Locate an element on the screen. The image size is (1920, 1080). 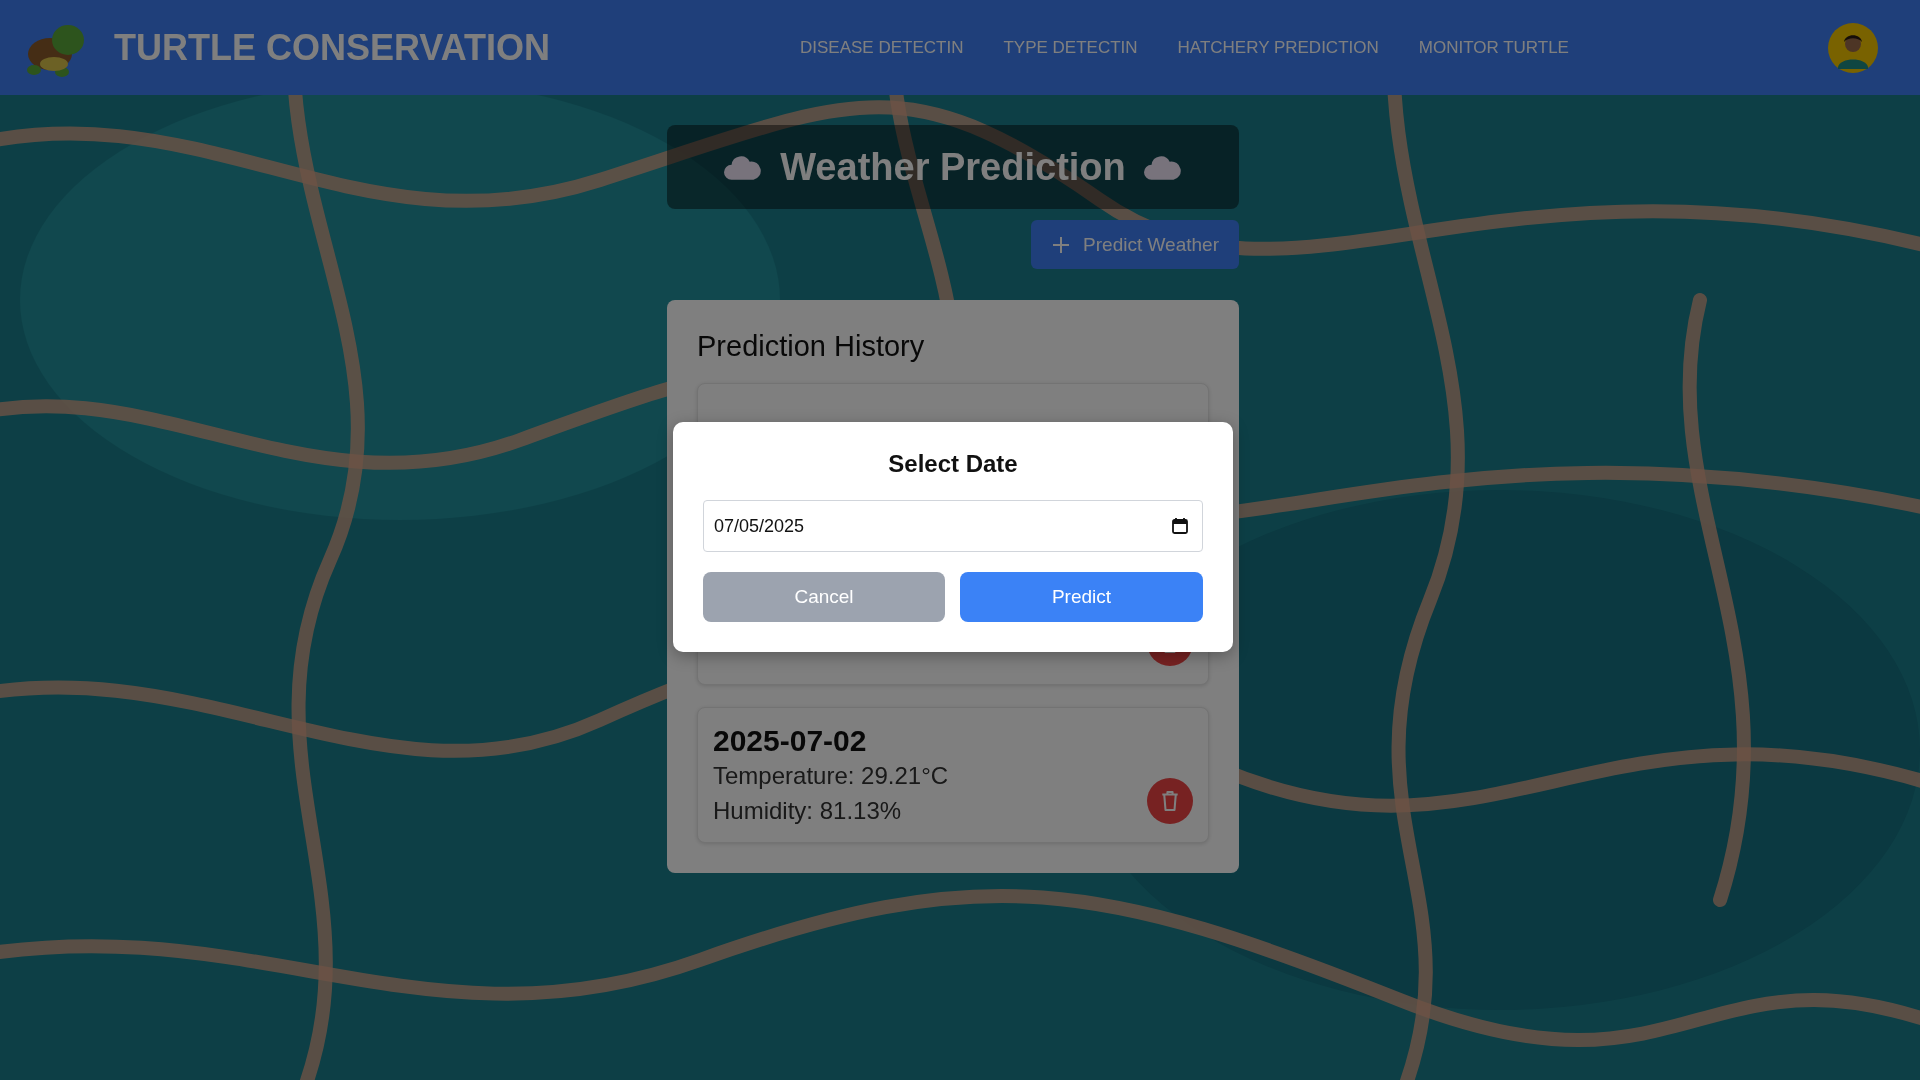
date-field: 07/05/2025 is located at coordinates (953, 526).